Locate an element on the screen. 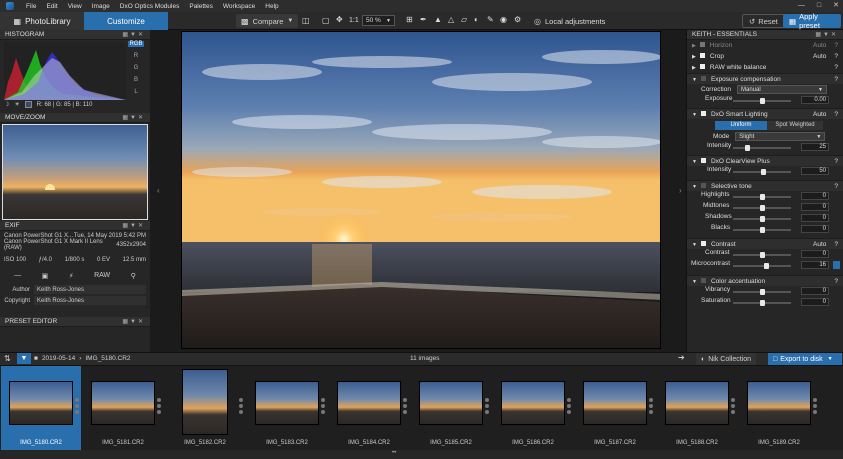 This screenshot has height=459, width=843. menu-view: View is located at coordinates (75, 6).